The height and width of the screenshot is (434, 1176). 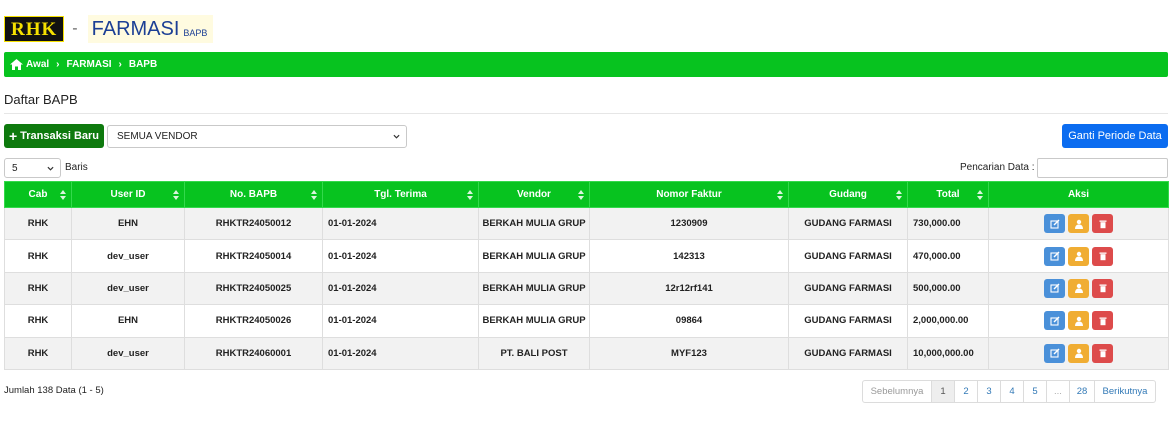 What do you see at coordinates (1012, 391) in the screenshot?
I see `pagination-page-4: 4` at bounding box center [1012, 391].